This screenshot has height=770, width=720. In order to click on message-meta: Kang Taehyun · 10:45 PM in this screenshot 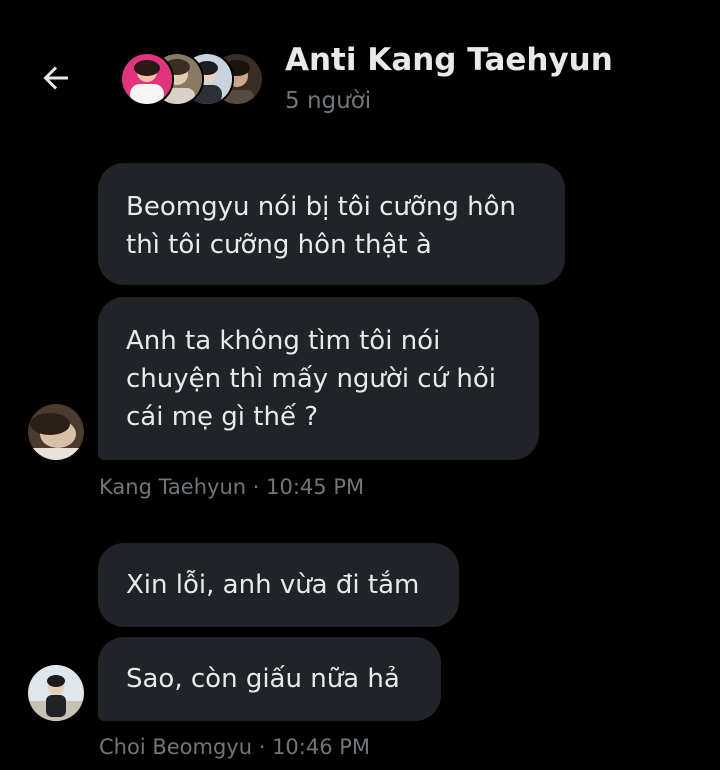, I will do `click(231, 487)`.